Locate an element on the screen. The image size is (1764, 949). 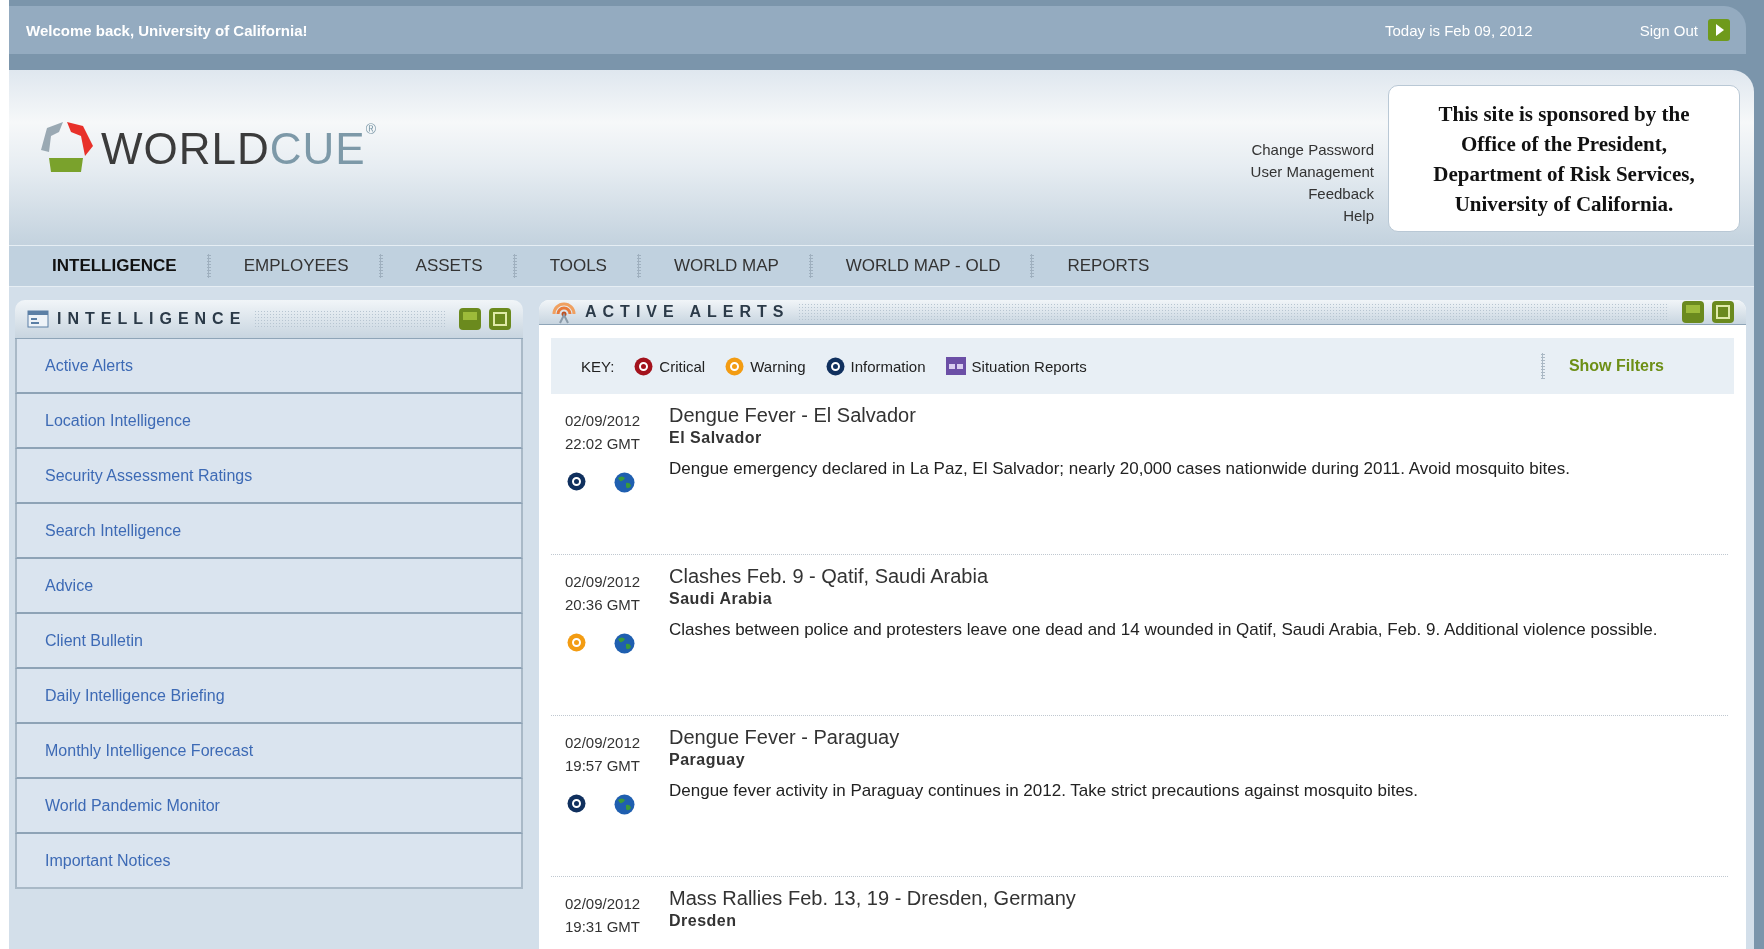
alert-time: 19:57 GMT is located at coordinates (603, 765).